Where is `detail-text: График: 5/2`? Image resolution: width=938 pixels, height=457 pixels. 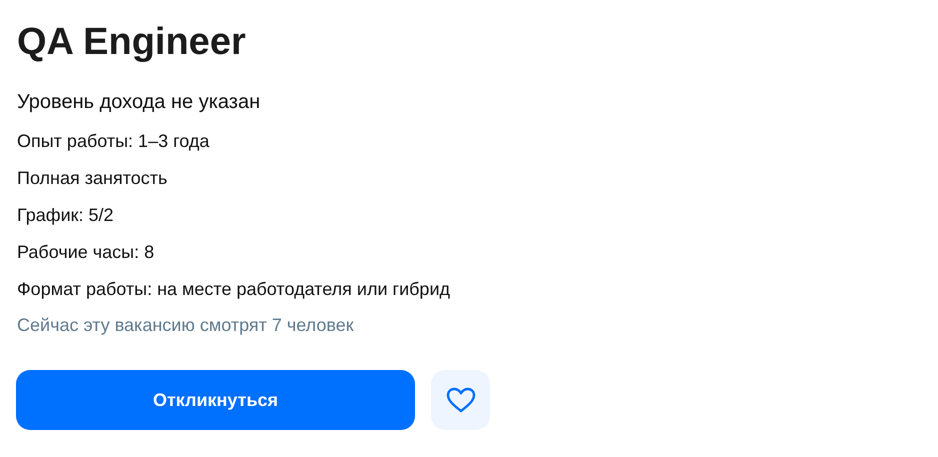 detail-text: График: 5/2 is located at coordinates (65, 215).